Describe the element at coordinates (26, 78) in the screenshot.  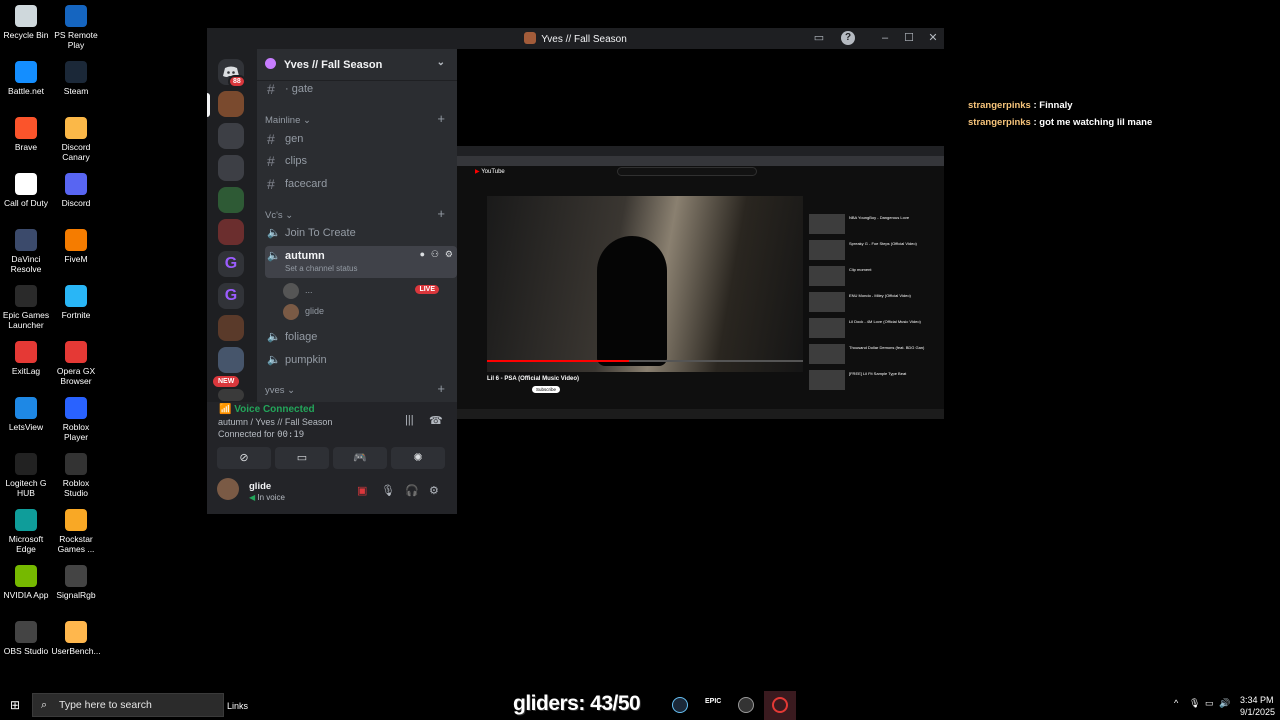
I see `desktop-icon: Battle.net` at that location.